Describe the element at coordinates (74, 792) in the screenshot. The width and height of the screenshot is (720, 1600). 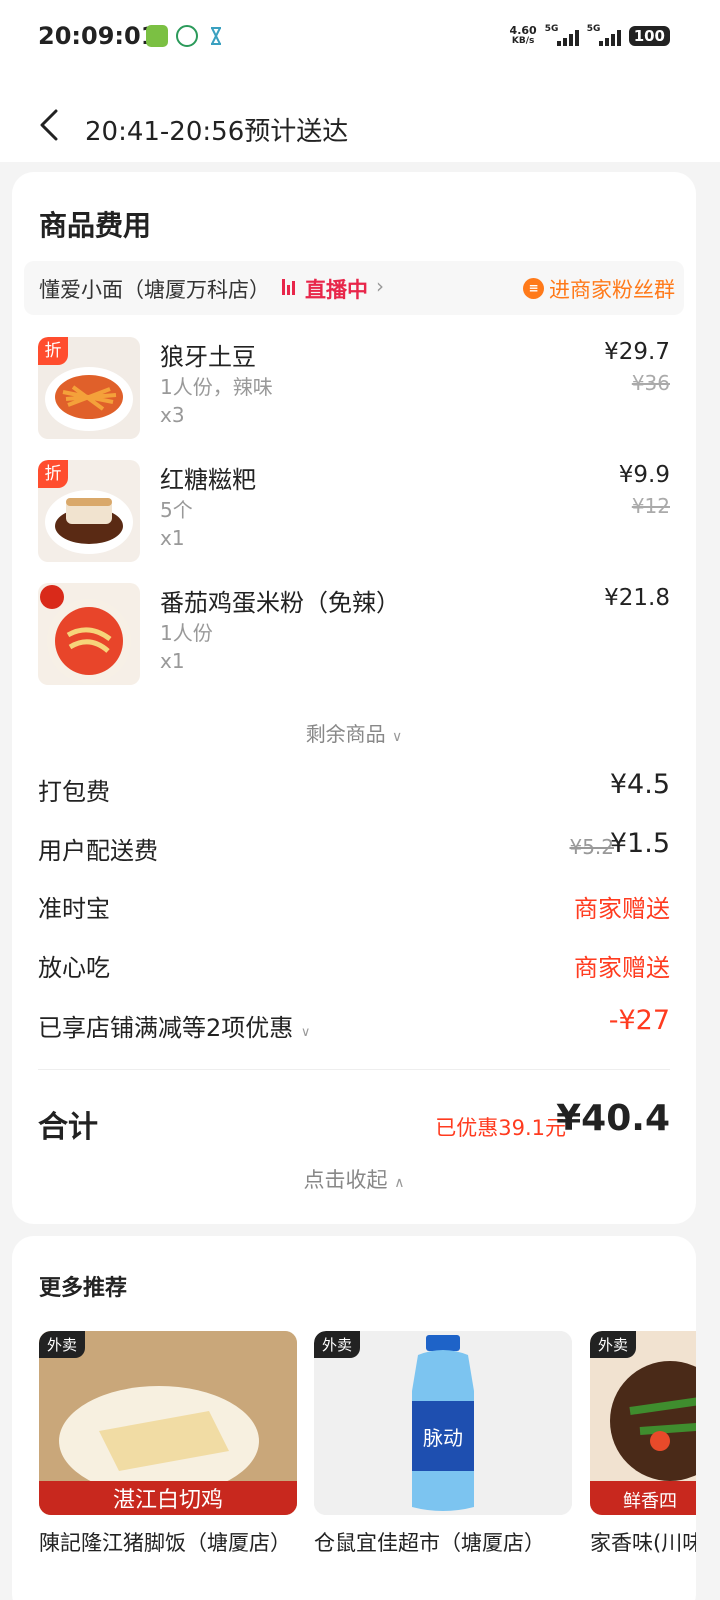
I see `fee-label: 打包费` at that location.